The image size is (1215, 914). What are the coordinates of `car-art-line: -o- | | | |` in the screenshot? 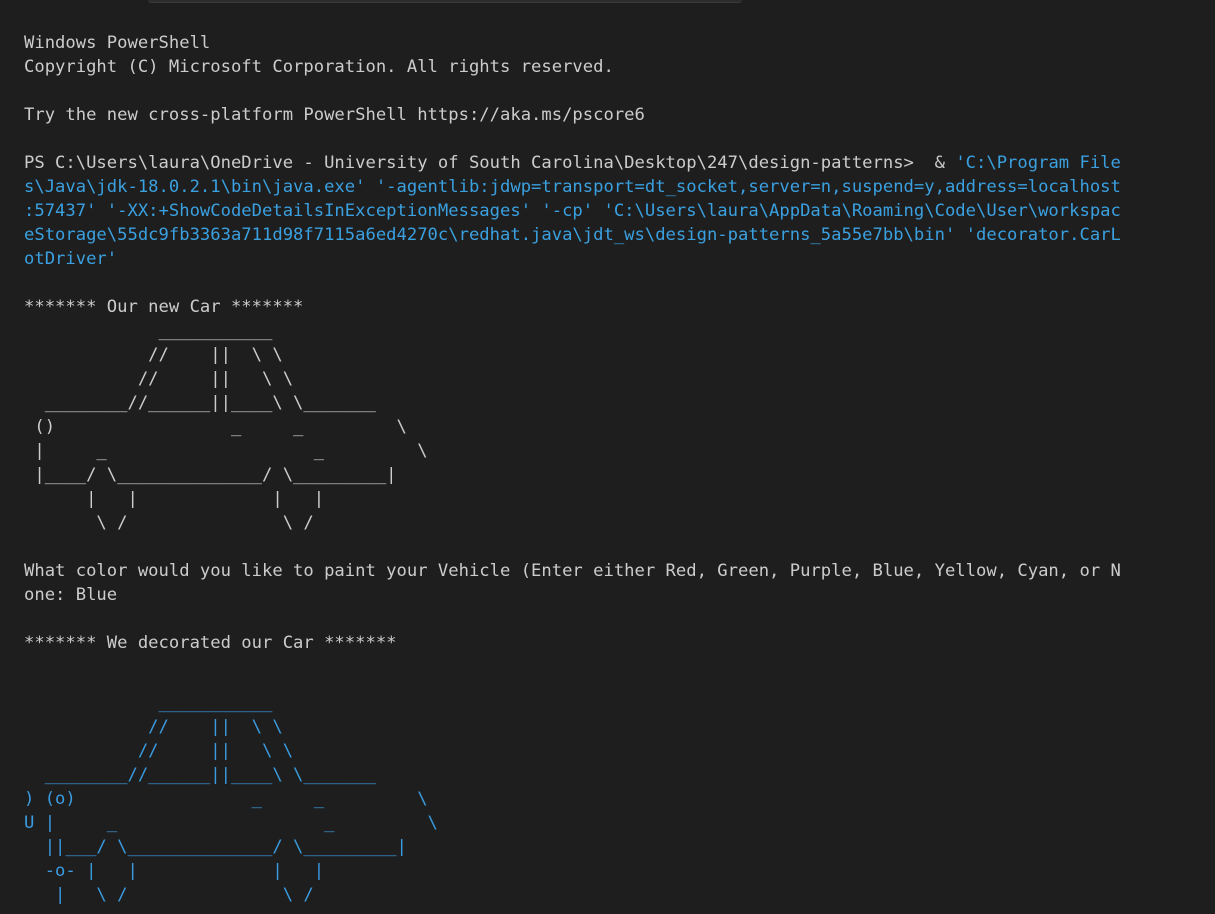 It's located at (174, 871).